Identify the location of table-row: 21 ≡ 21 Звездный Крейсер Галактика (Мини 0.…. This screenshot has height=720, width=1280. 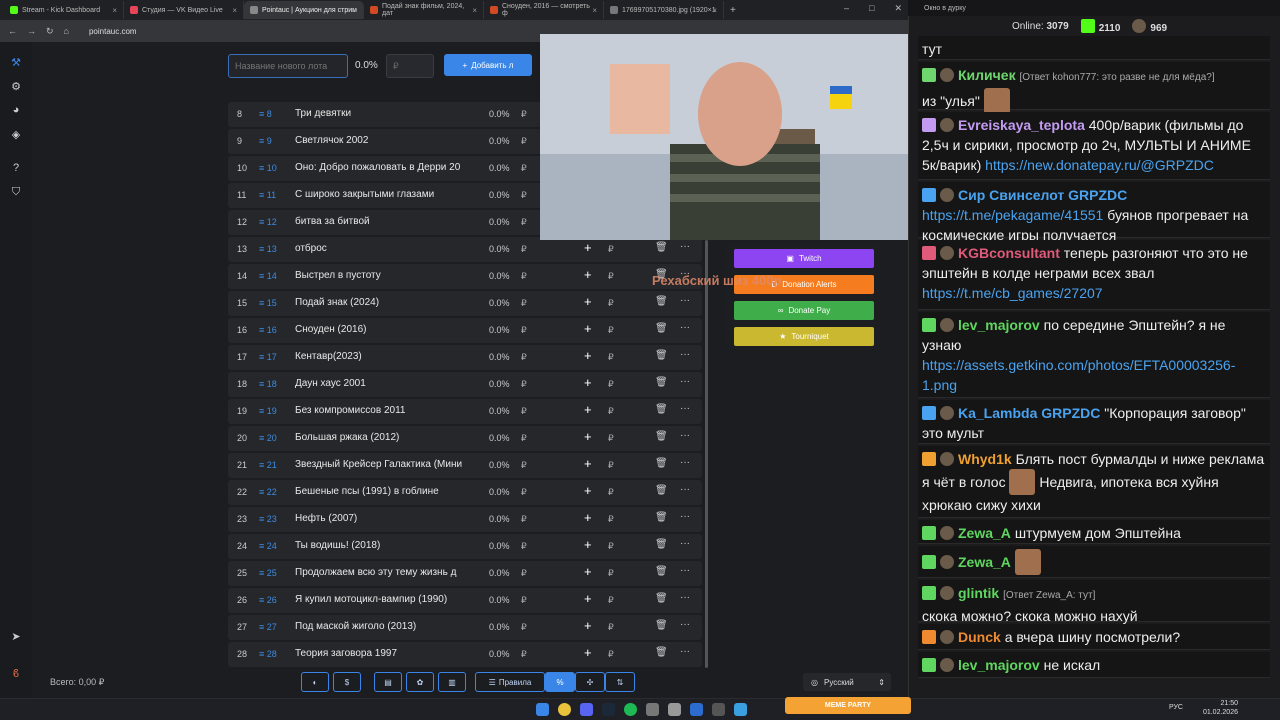
(465, 465).